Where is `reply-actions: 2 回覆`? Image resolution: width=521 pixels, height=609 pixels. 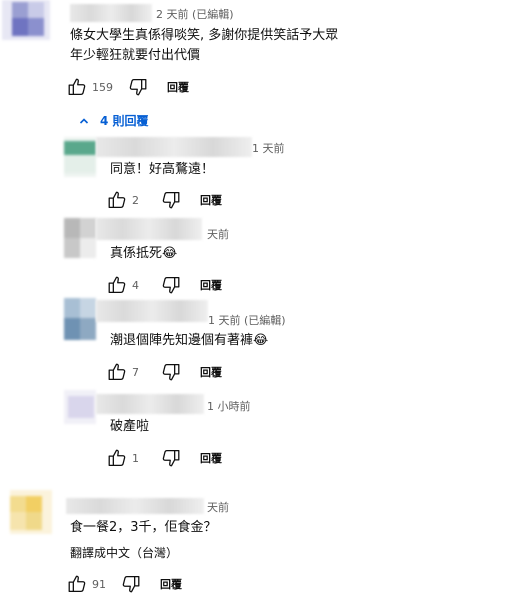 reply-actions: 2 回覆 is located at coordinates (164, 200).